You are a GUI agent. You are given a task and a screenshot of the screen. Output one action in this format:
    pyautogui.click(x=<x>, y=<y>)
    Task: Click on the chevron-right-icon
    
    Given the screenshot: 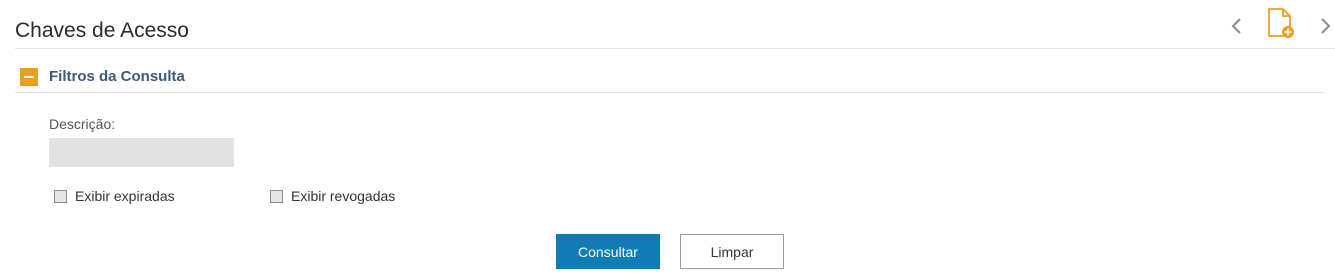 What is the action you would take?
    pyautogui.click(x=1324, y=26)
    